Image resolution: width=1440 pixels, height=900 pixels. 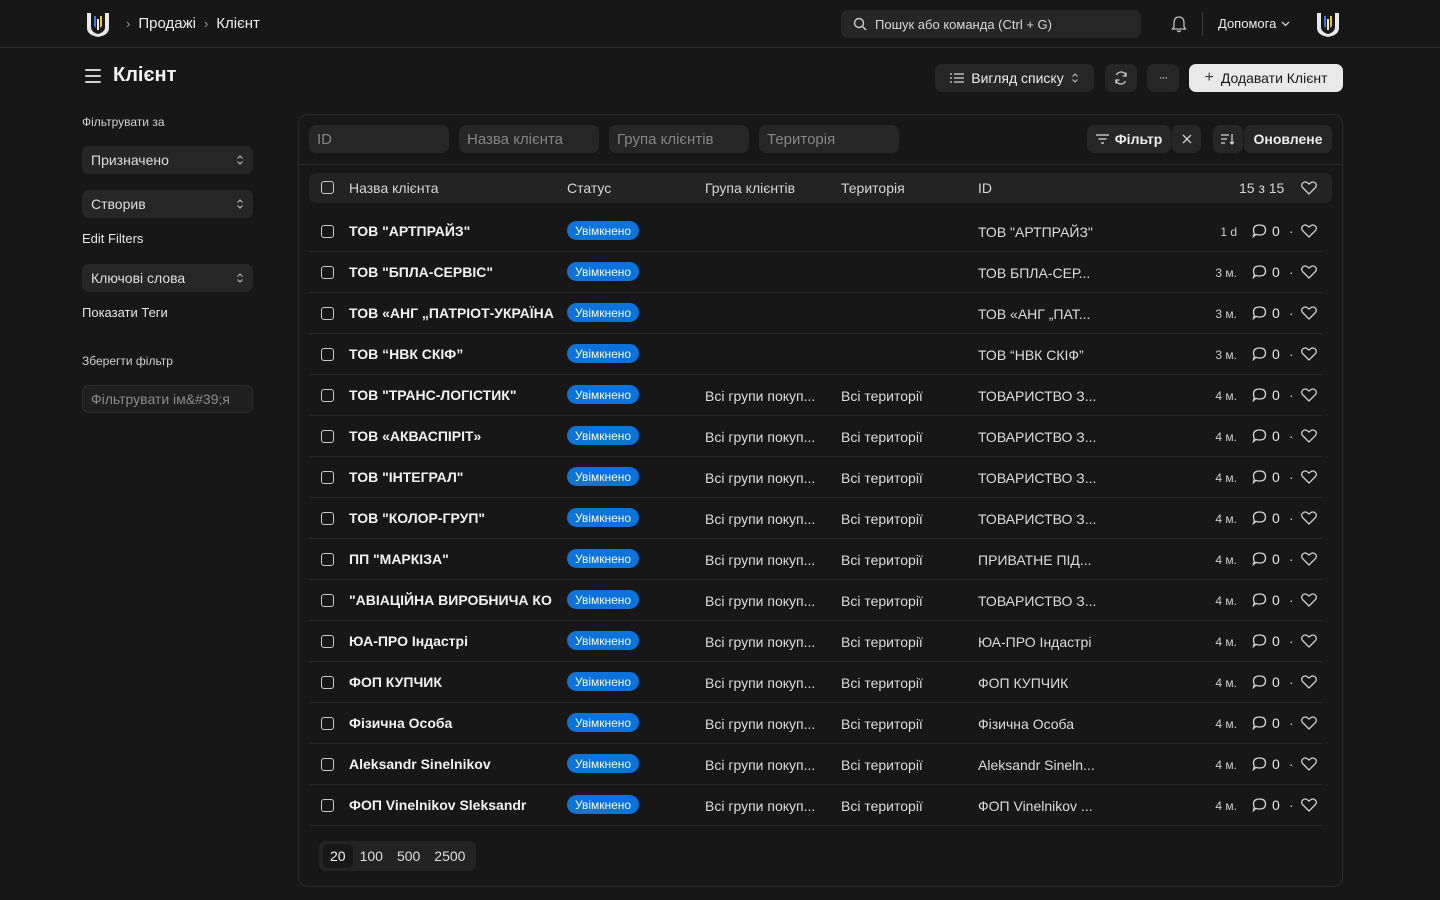 What do you see at coordinates (93, 75) in the screenshot?
I see `menu-icon` at bounding box center [93, 75].